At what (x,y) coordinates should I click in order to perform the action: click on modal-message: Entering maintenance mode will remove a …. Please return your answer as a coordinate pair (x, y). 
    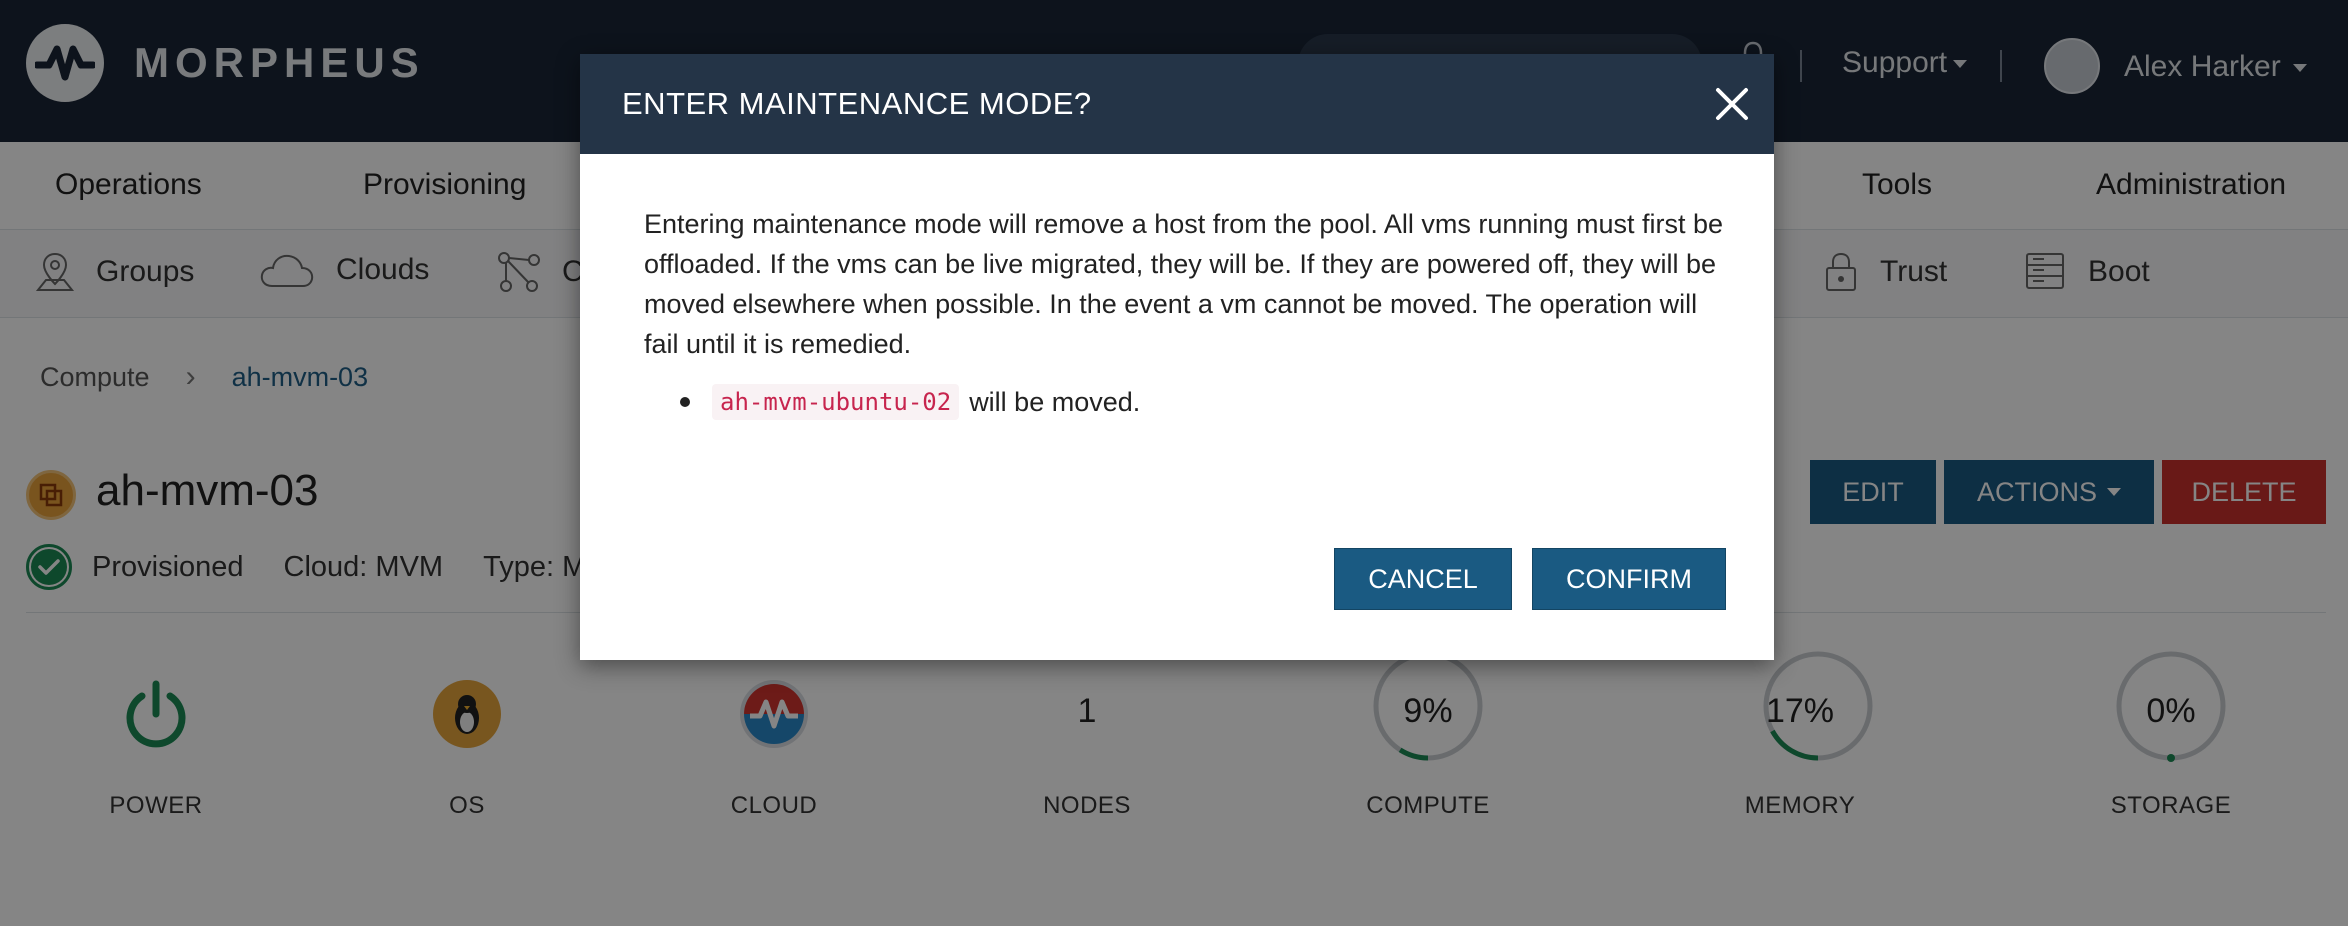
    Looking at the image, I should click on (1183, 284).